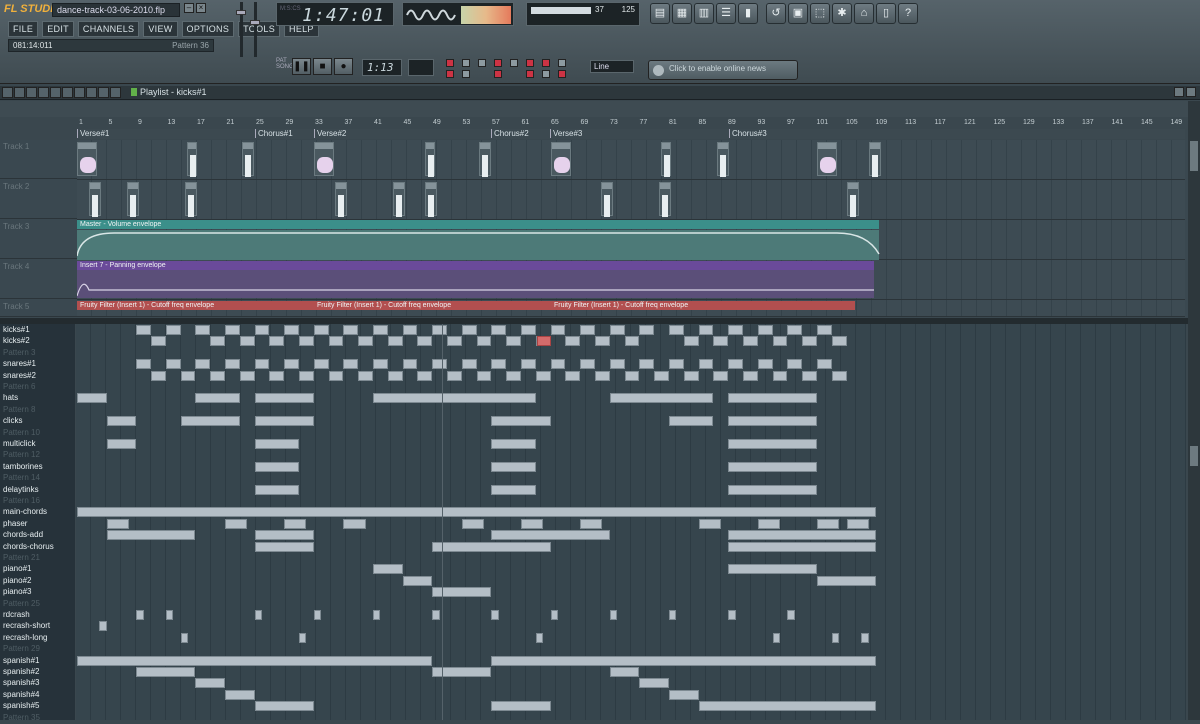 This screenshot has width=1200, height=724. I want to click on pattern-name: Pattern 6, so click(19, 387).